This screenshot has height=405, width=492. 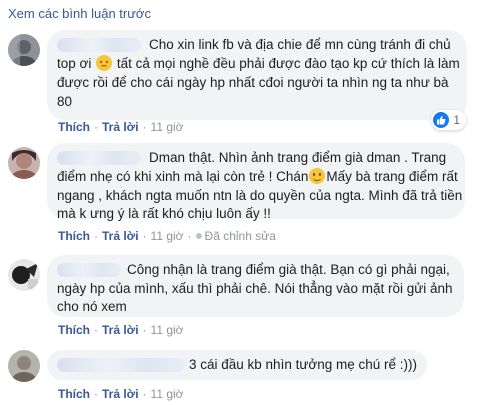 I want to click on comment-text: Mấy bà trang điểm rất, so click(x=392, y=176).